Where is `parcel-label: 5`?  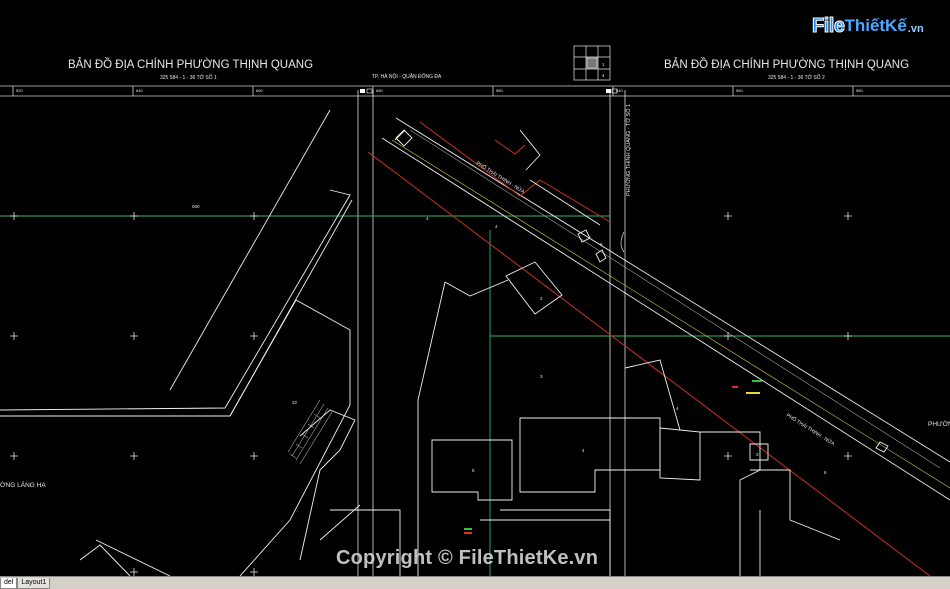 parcel-label: 5 is located at coordinates (473, 470).